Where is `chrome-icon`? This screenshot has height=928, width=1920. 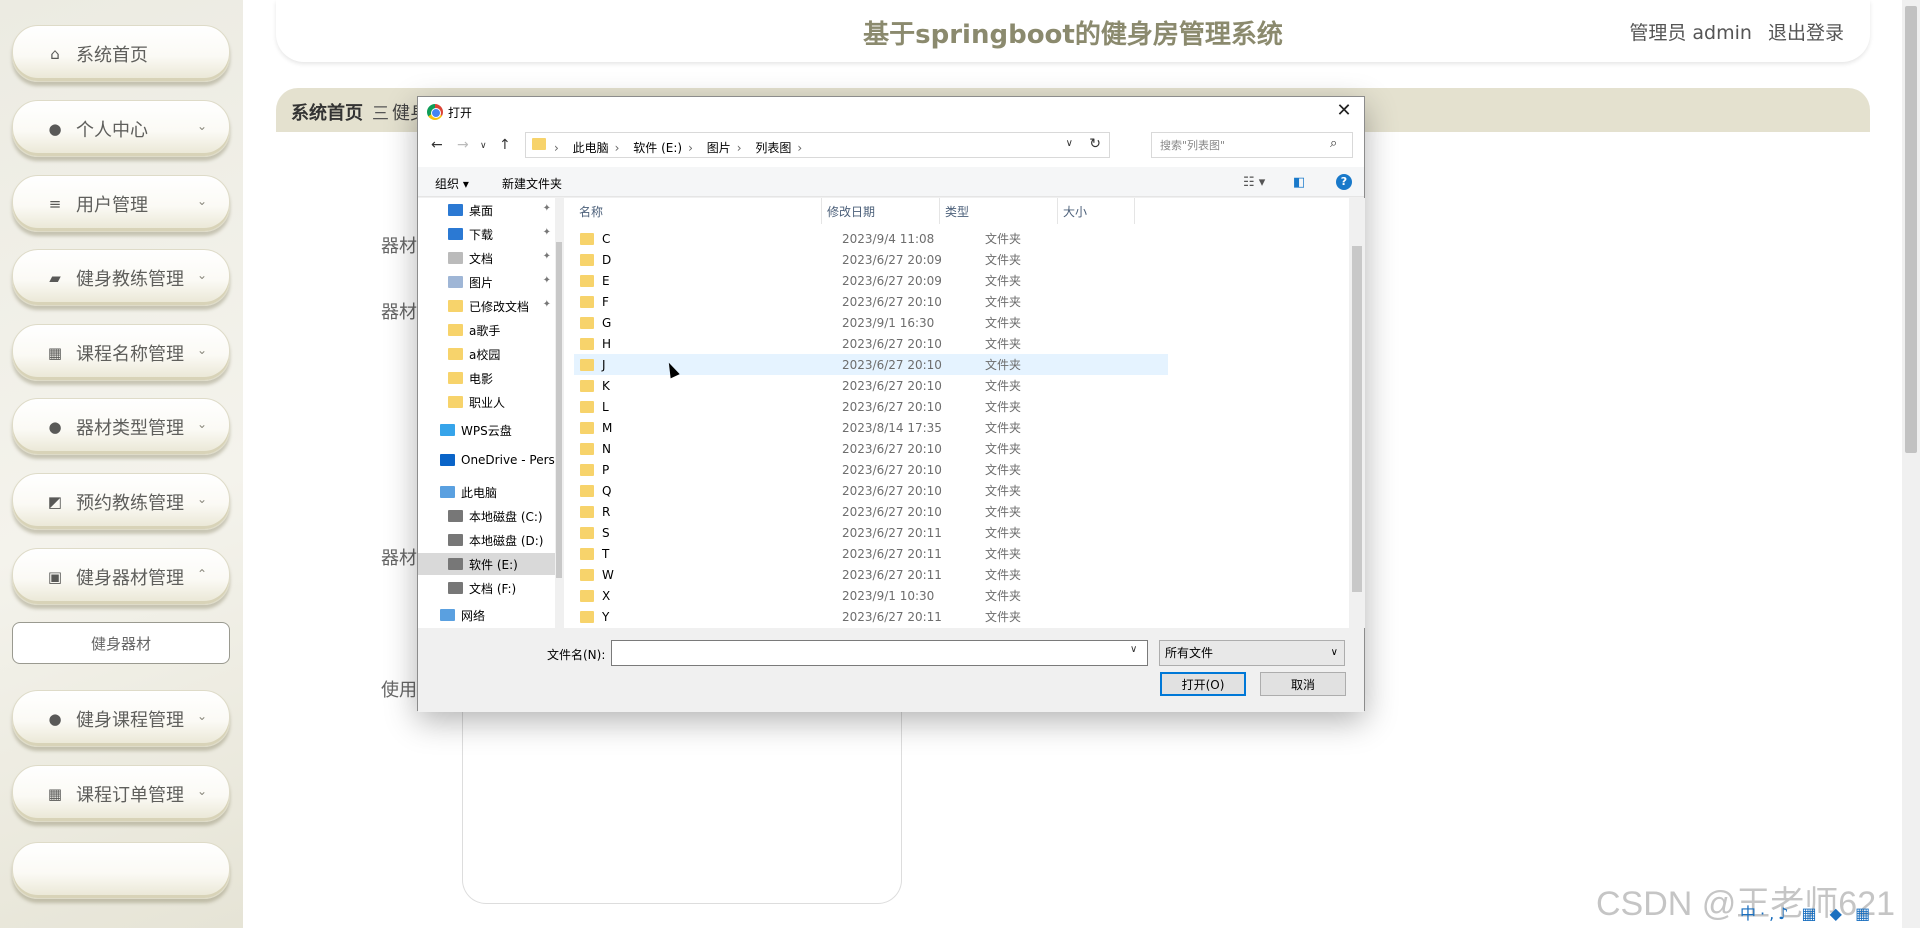 chrome-icon is located at coordinates (435, 112).